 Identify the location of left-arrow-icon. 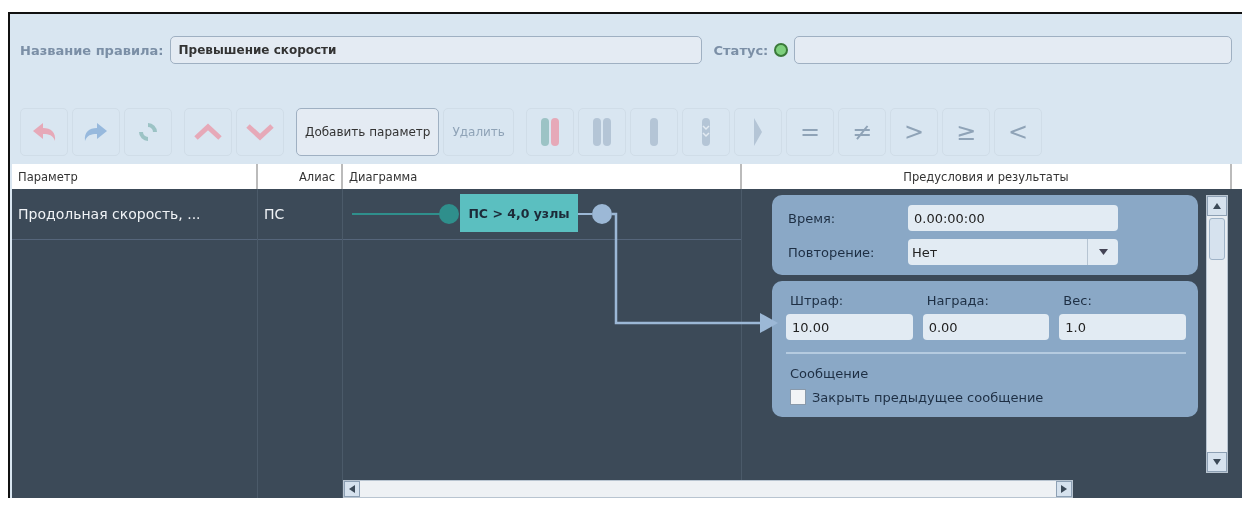
(44, 132).